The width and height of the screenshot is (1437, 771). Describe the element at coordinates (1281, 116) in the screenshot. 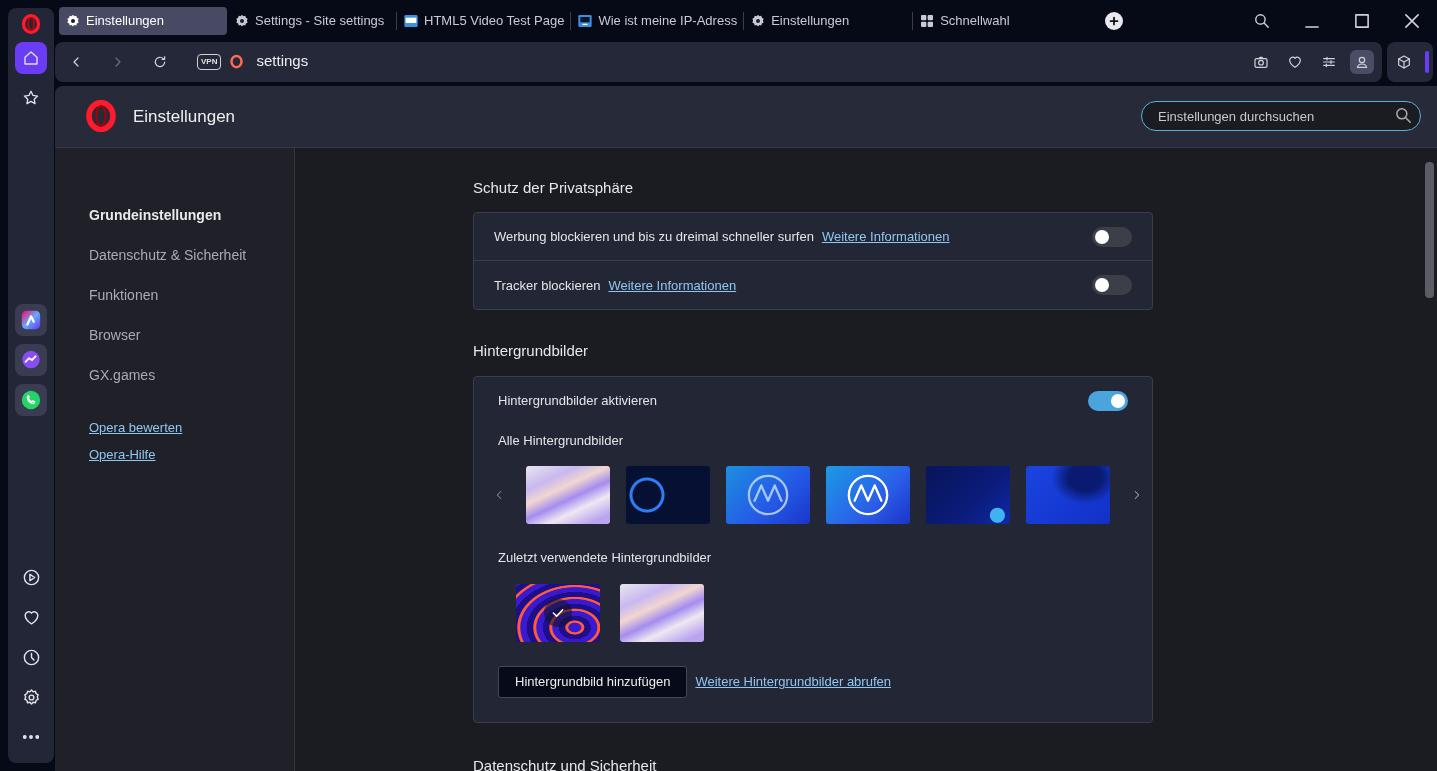

I see `search-field: Einstellungen durchsuchen` at that location.